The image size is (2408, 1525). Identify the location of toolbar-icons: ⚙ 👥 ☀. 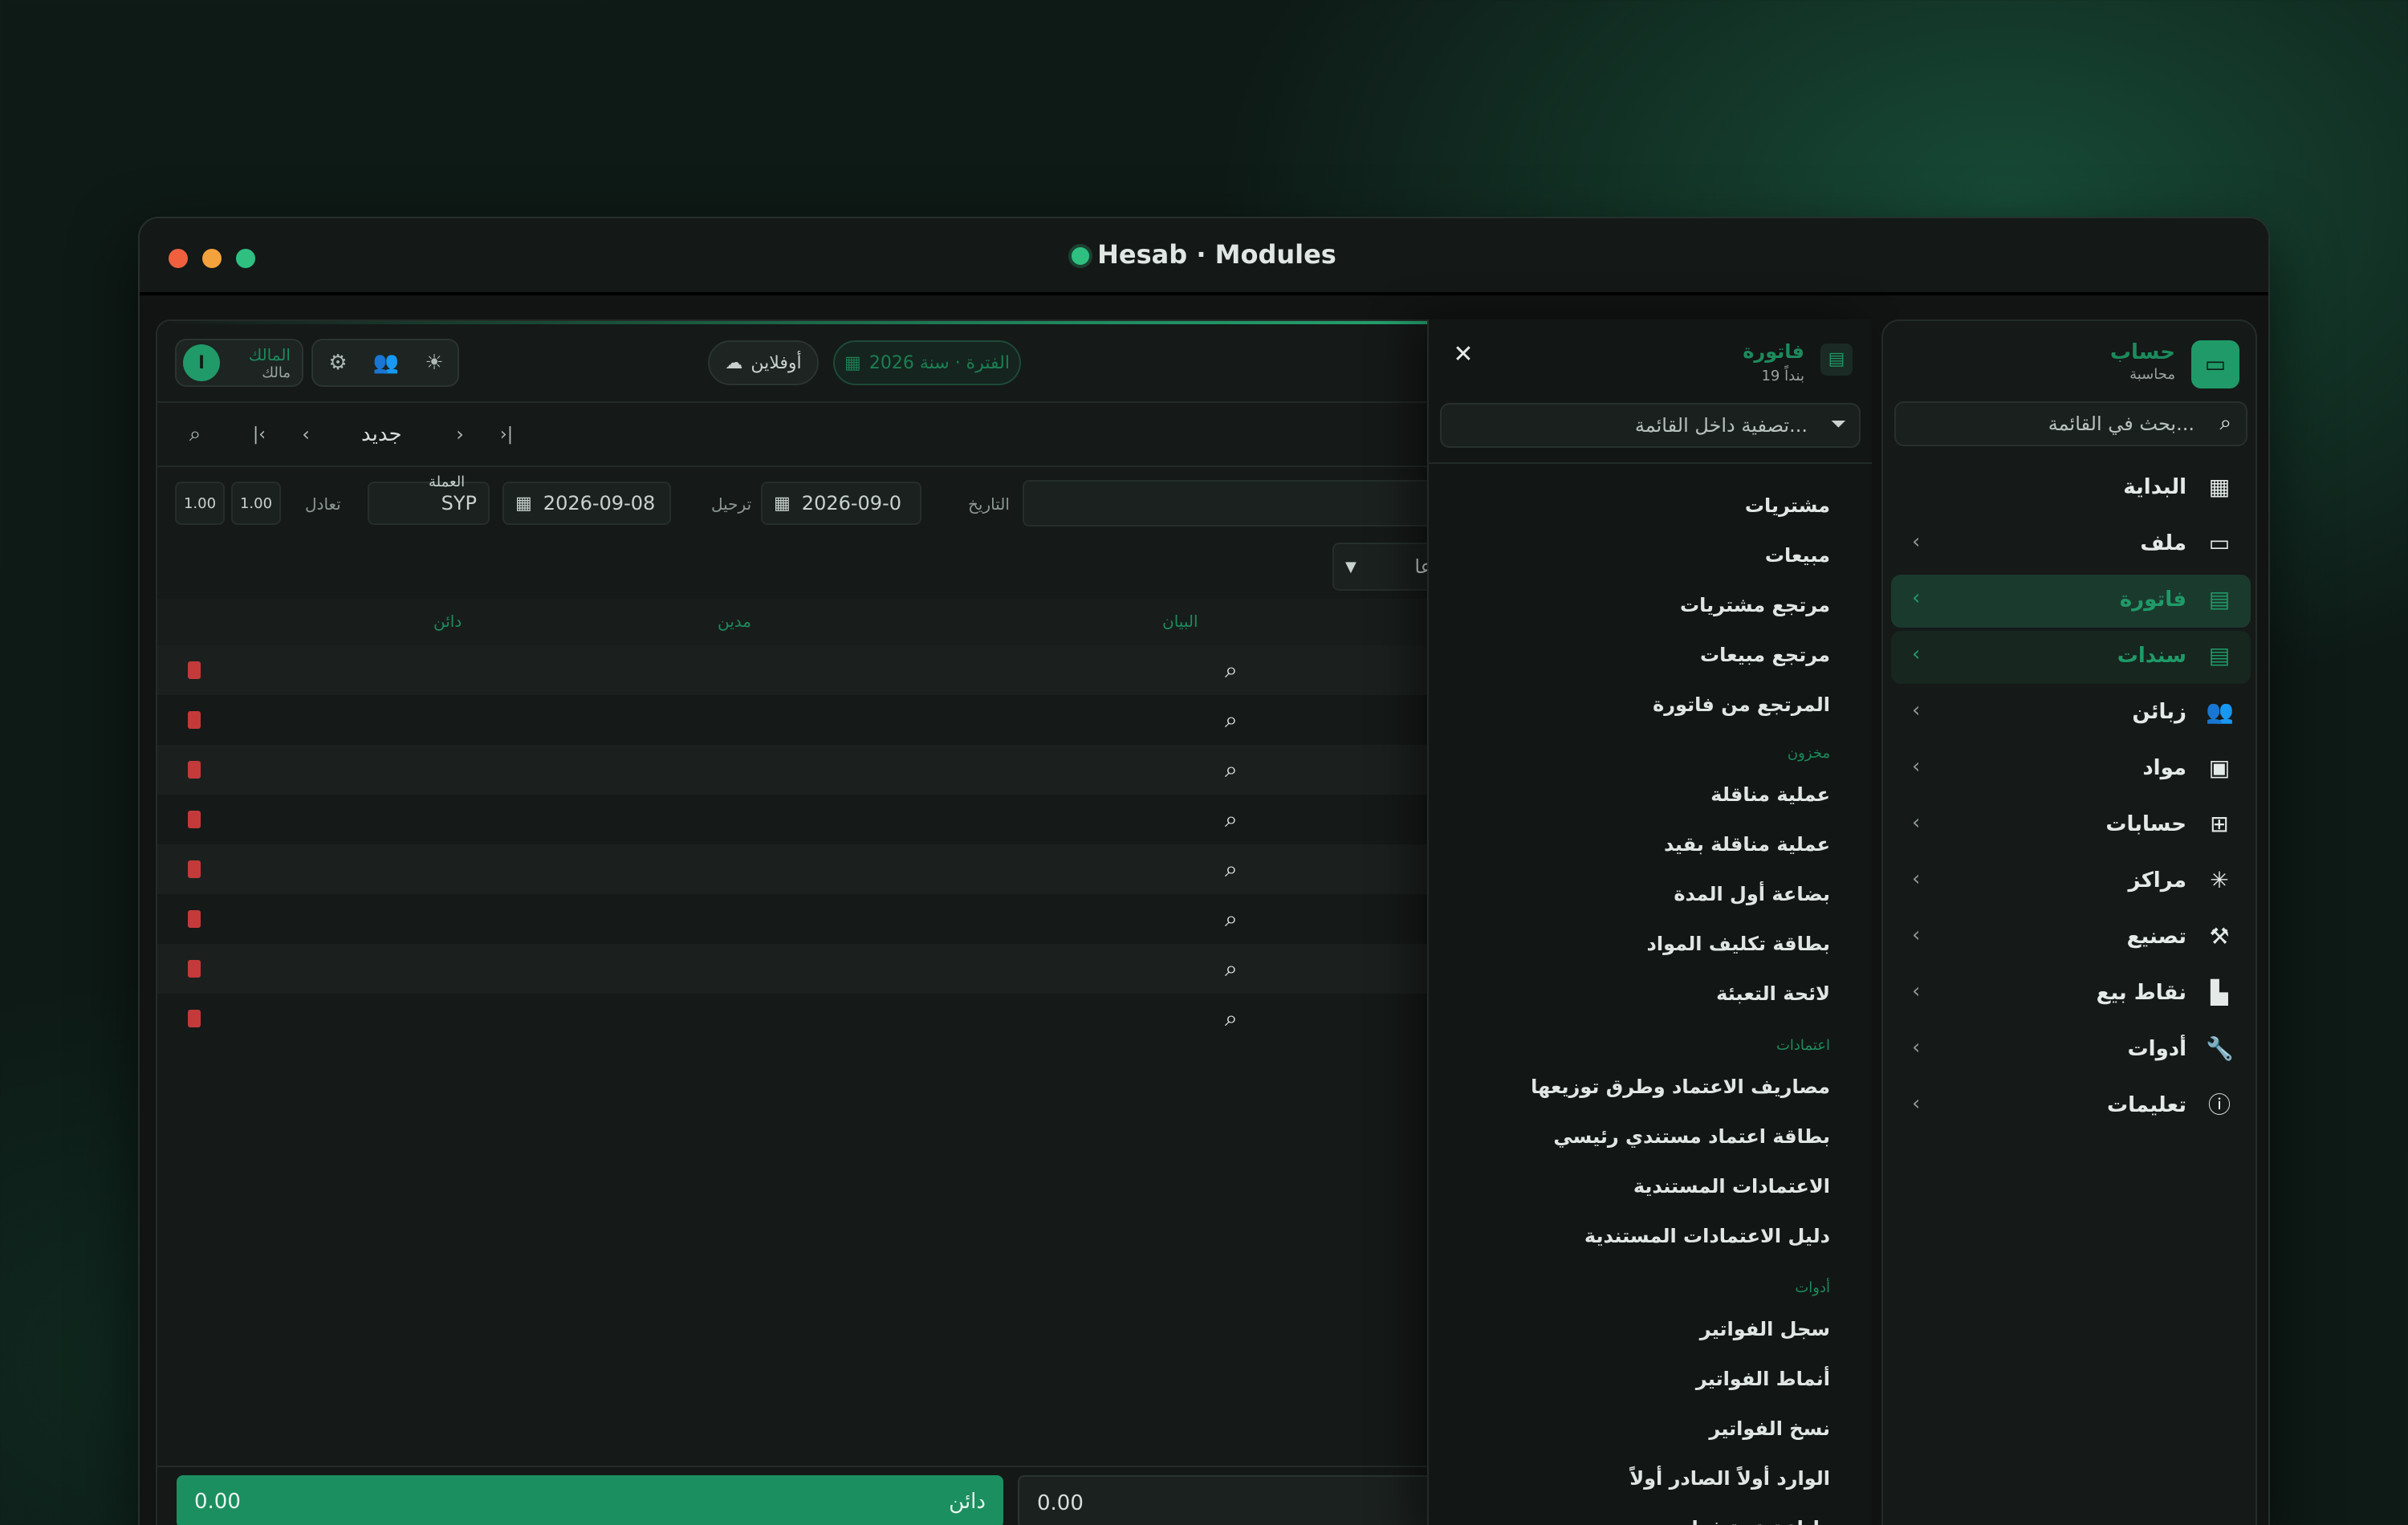
(385, 363).